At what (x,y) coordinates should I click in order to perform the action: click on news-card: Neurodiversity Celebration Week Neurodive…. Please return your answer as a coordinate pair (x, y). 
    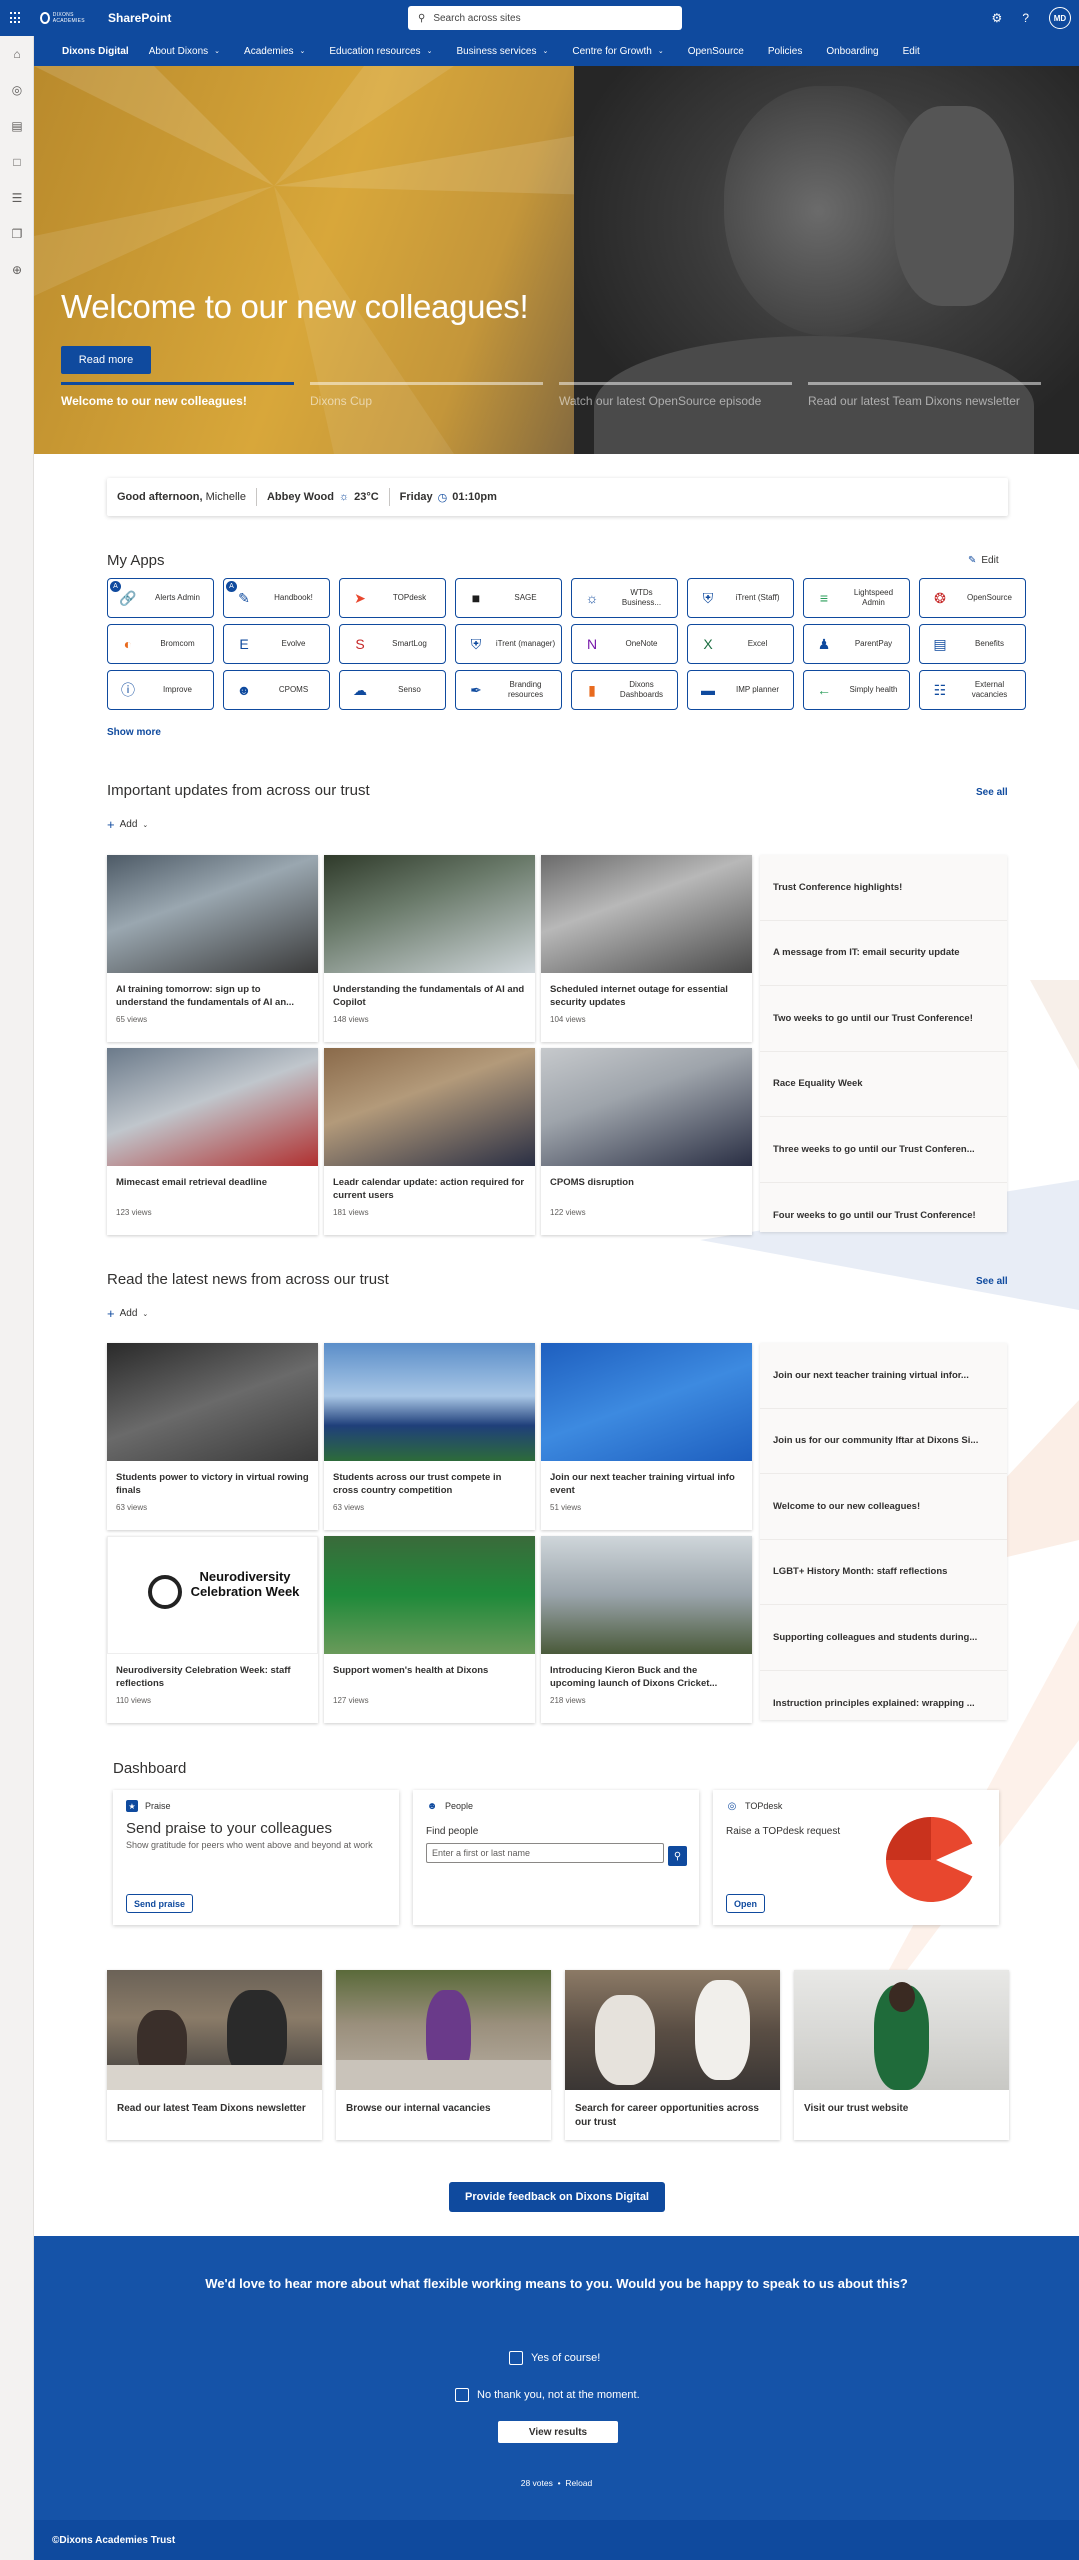
    Looking at the image, I should click on (212, 1629).